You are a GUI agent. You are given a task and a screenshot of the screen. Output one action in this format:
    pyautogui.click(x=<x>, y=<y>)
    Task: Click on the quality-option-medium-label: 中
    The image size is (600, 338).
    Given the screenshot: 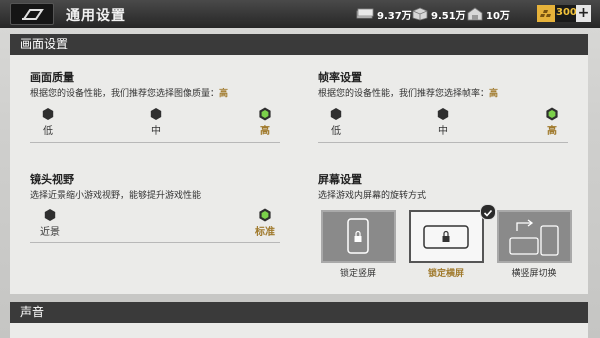 What is the action you would take?
    pyautogui.click(x=156, y=131)
    